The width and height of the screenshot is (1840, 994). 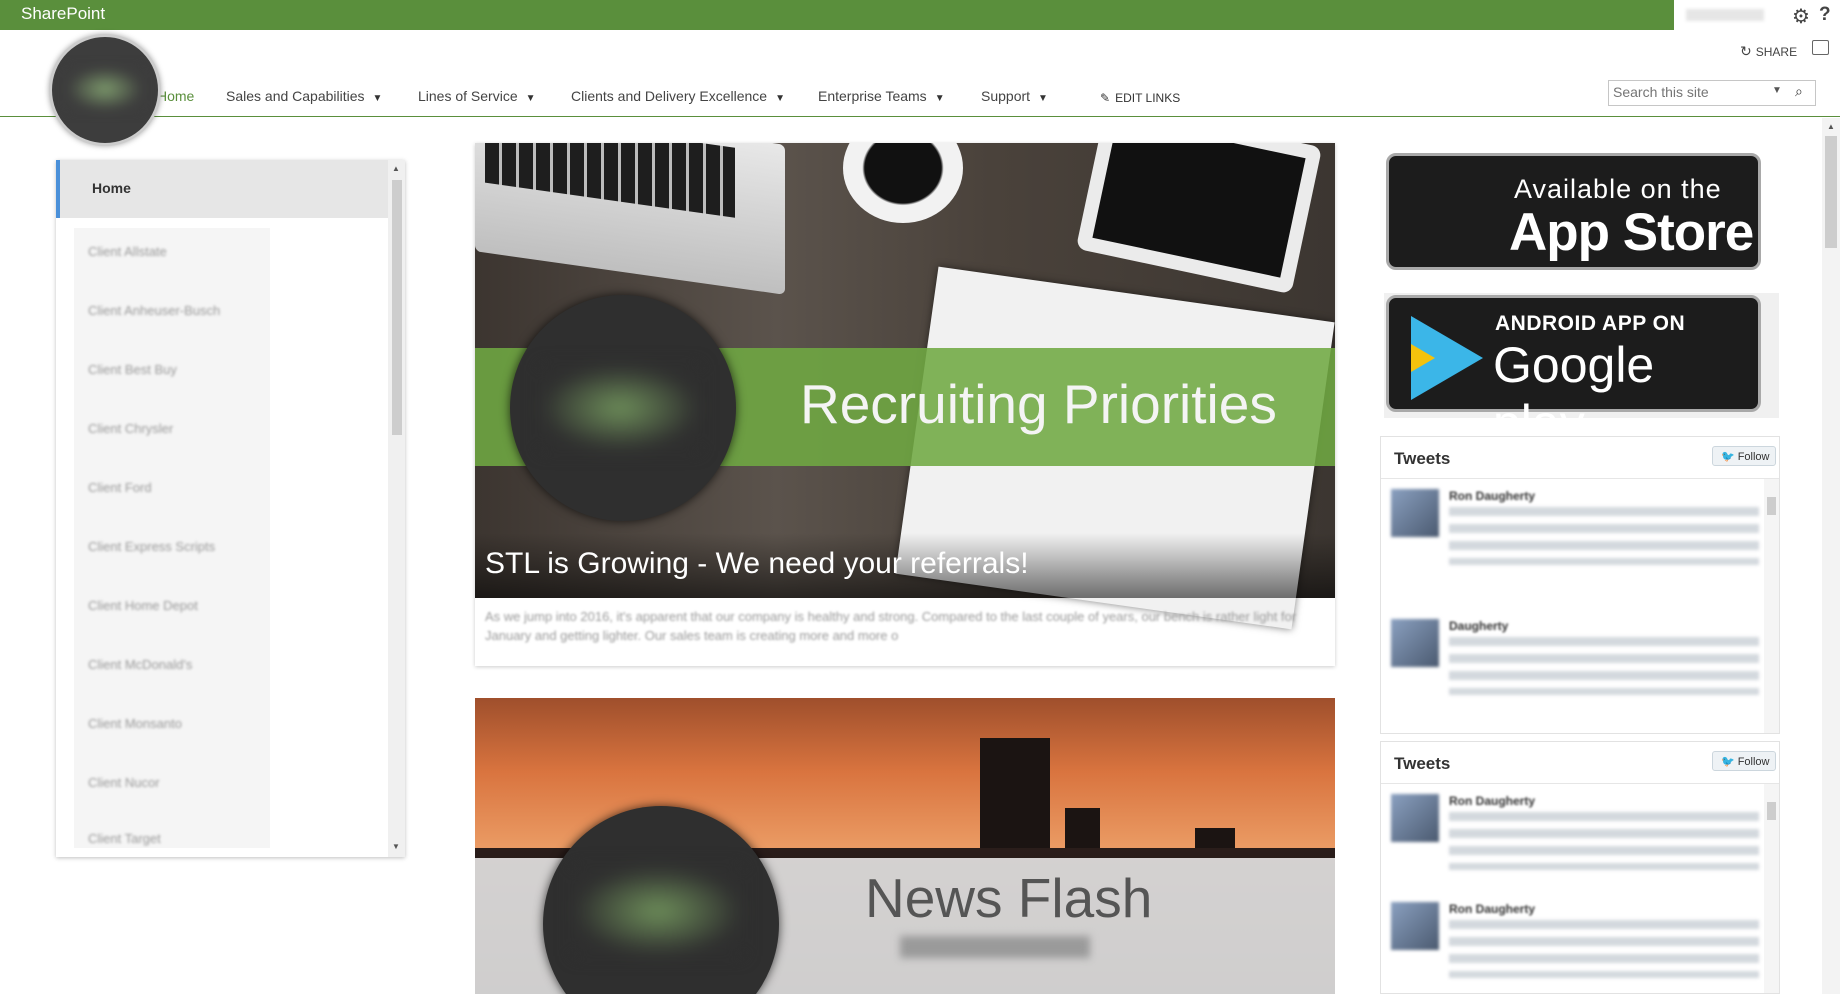 What do you see at coordinates (1801, 16) in the screenshot?
I see `gear-icon: ⚙` at bounding box center [1801, 16].